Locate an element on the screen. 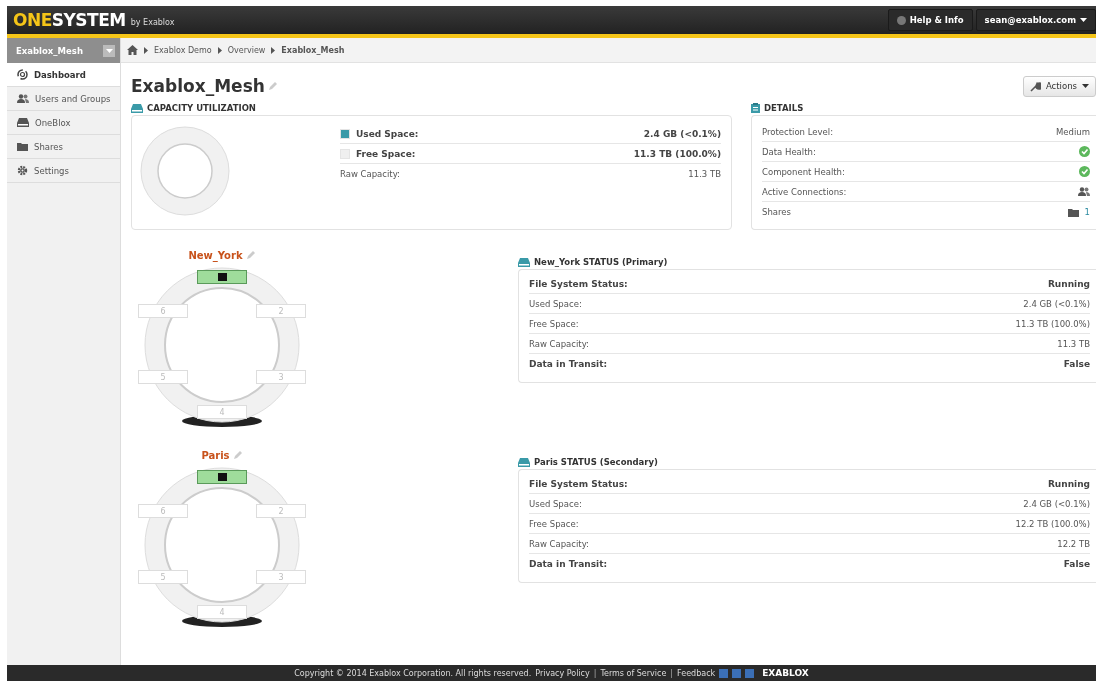 The width and height of the screenshot is (1096, 681). home-icon is located at coordinates (132, 50).